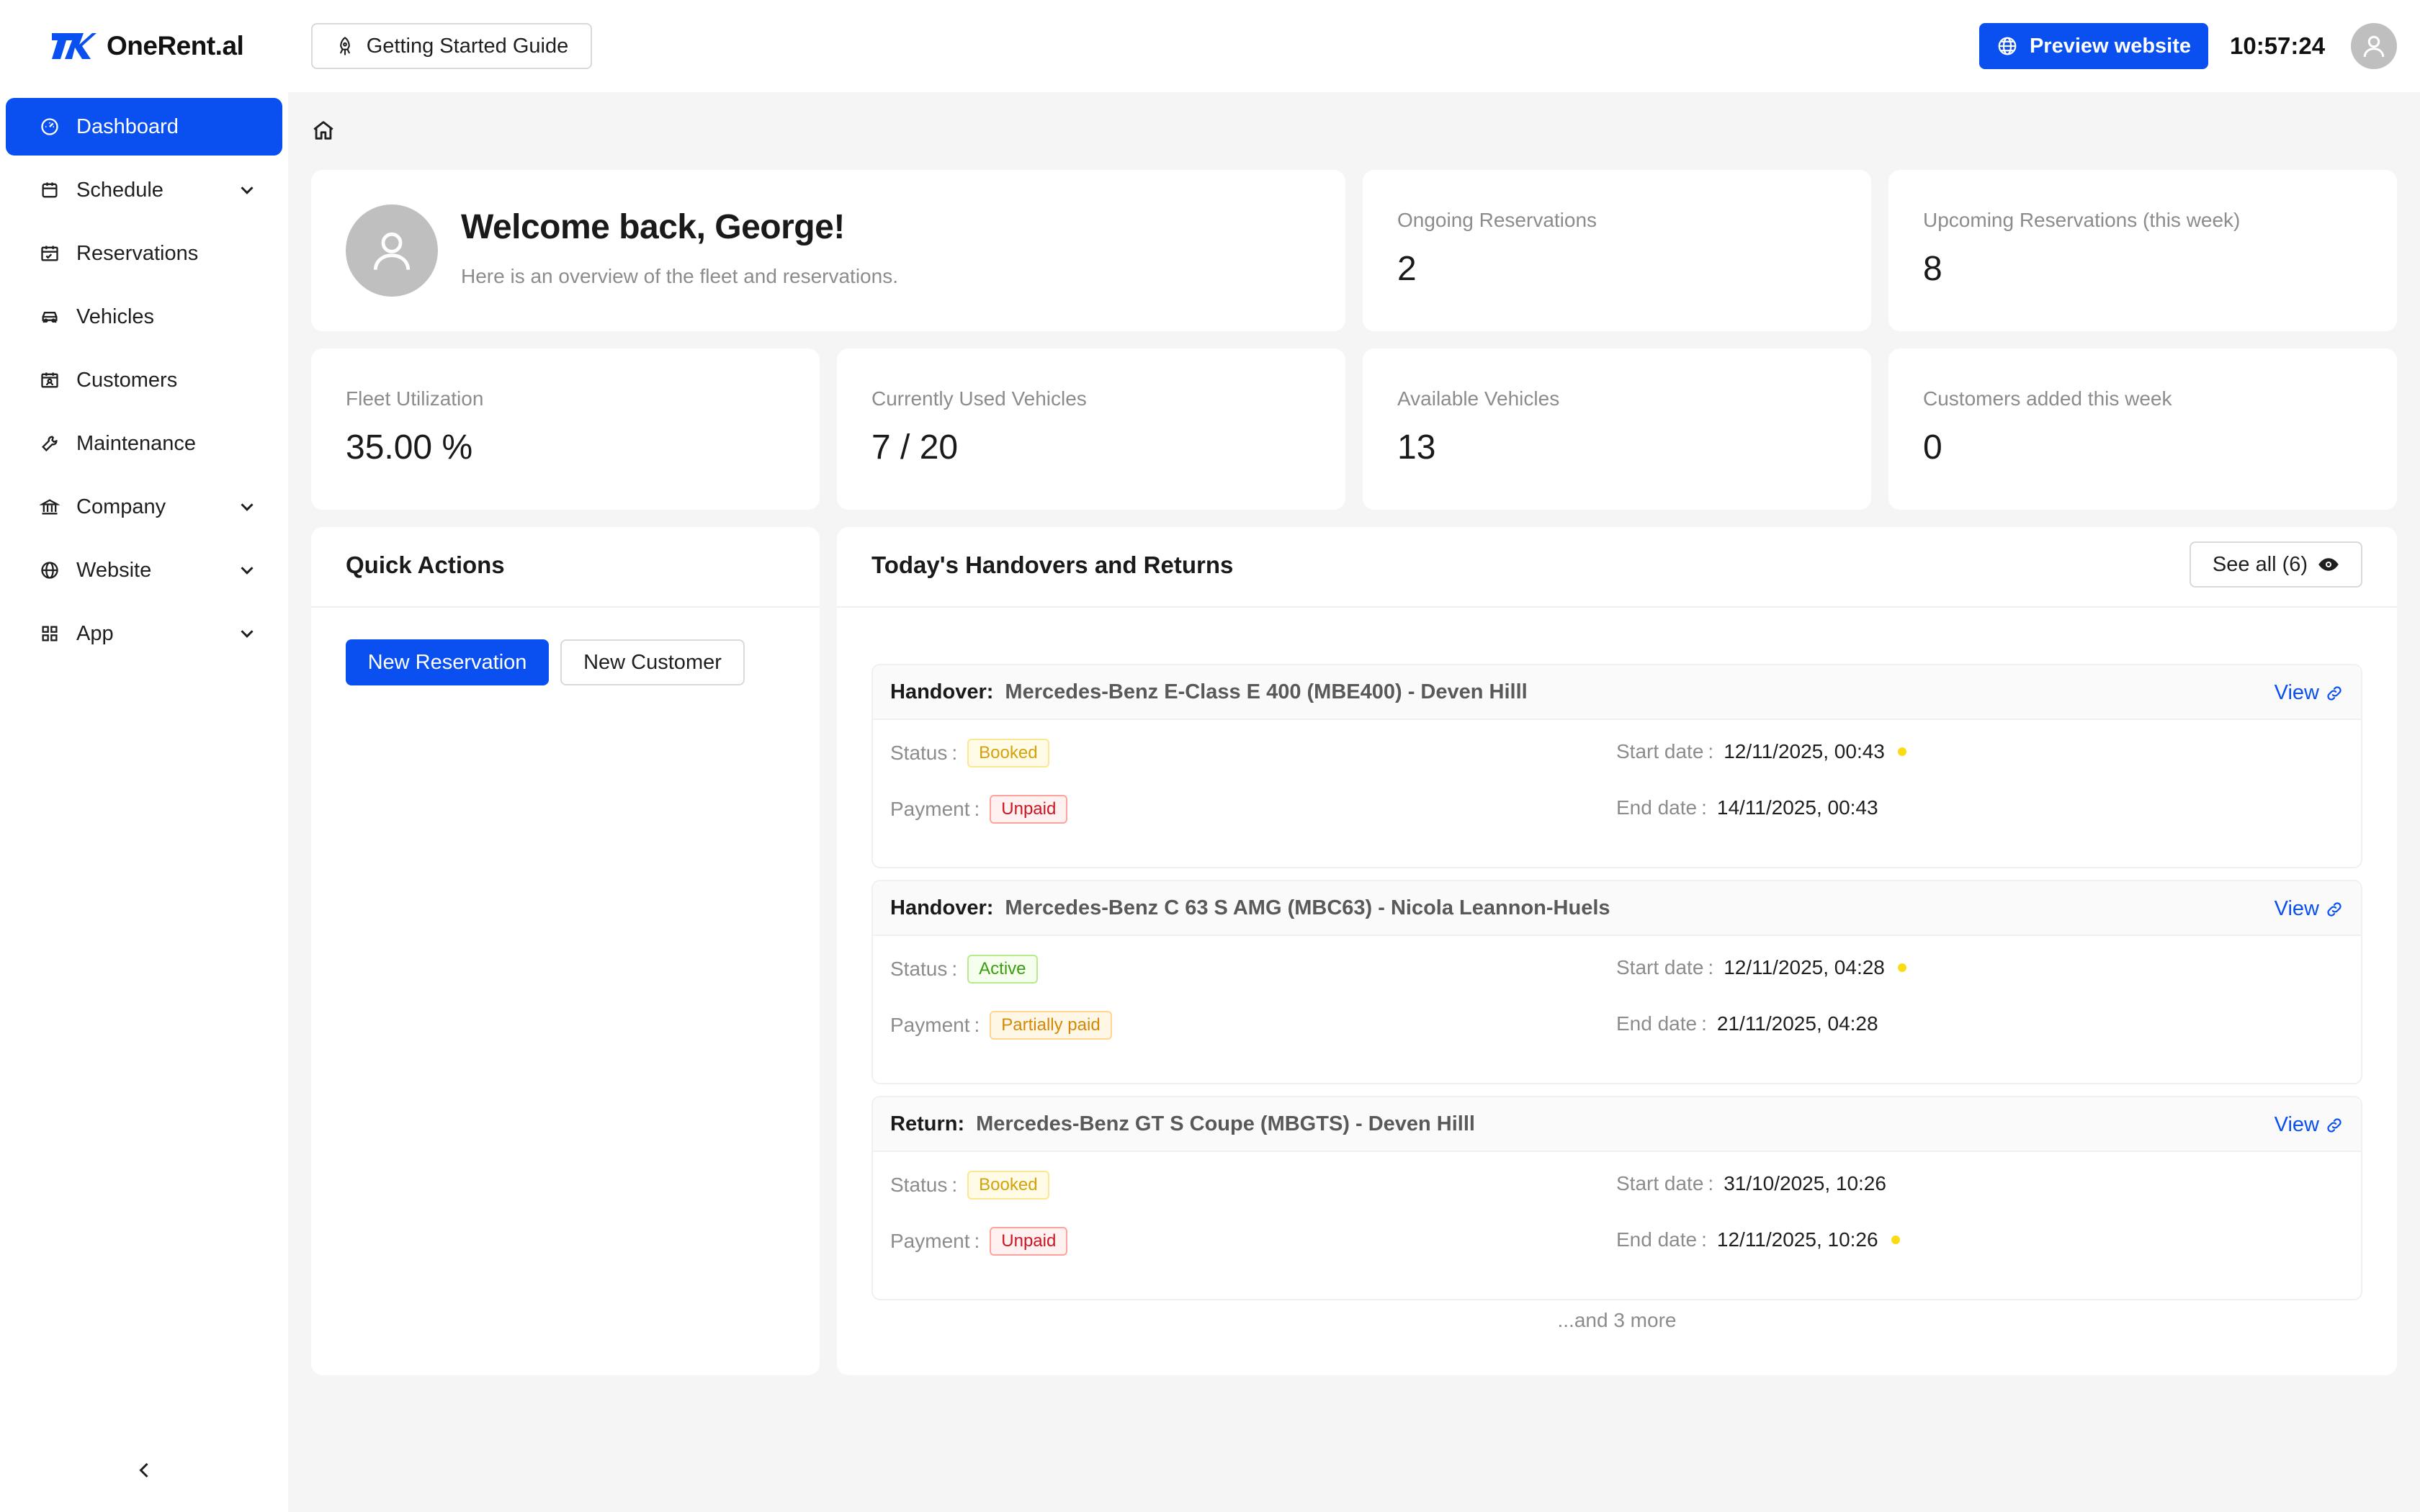 Image resolution: width=2420 pixels, height=1512 pixels. What do you see at coordinates (128, 126) in the screenshot?
I see `sidebar-item-label: Dashboard` at bounding box center [128, 126].